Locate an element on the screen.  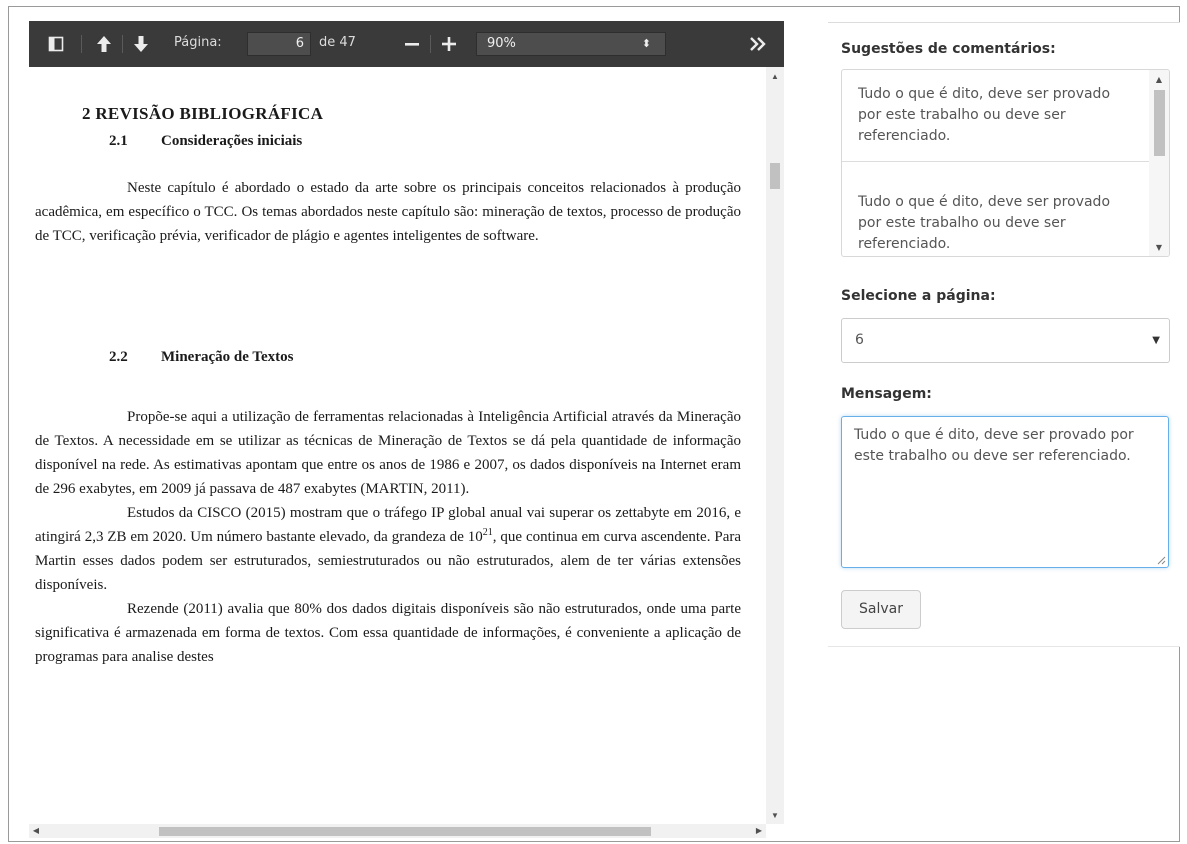
chevron-updown-icon: ⬍ is located at coordinates (646, 43).